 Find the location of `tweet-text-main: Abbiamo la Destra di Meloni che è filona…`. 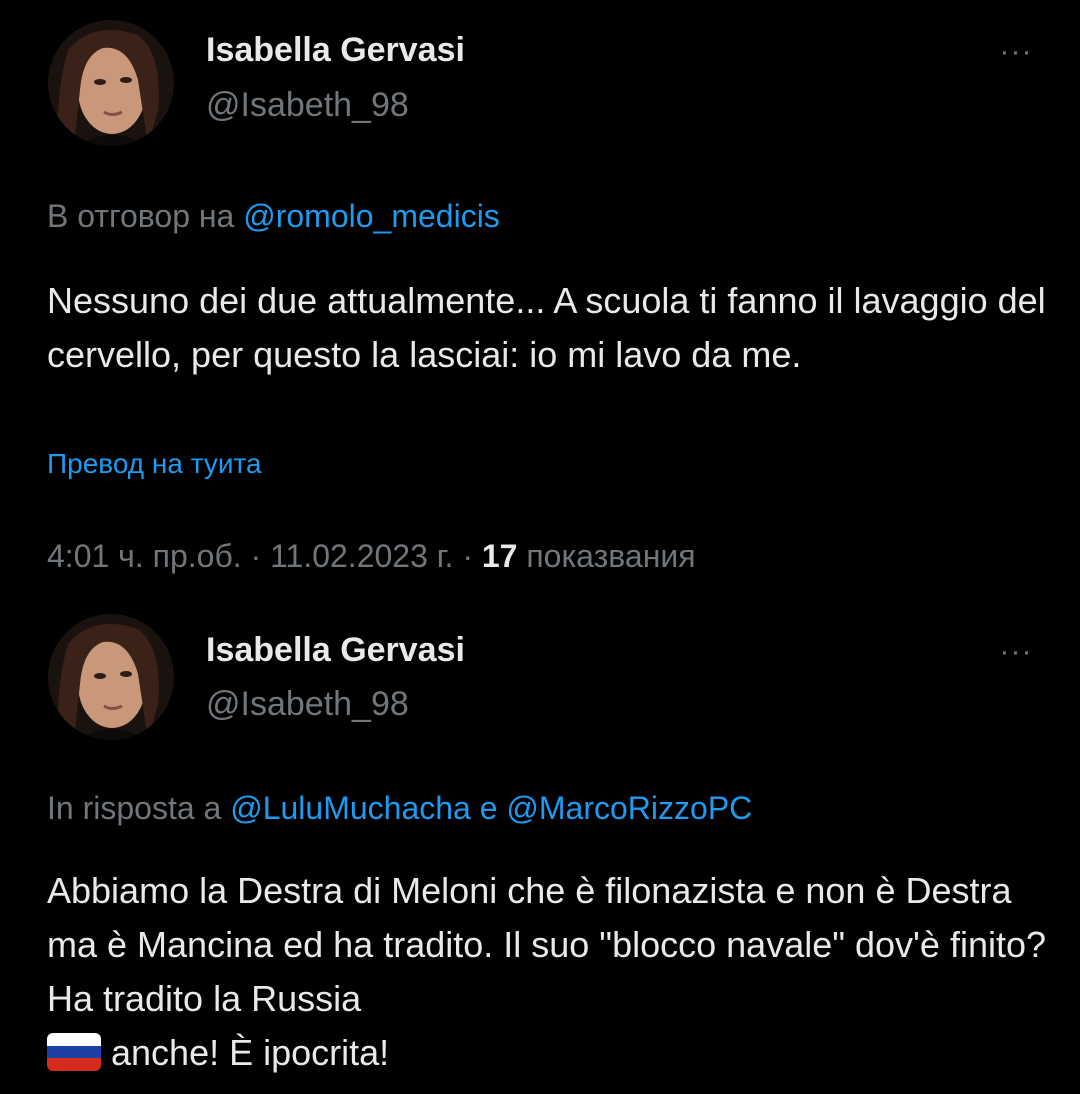

tweet-text-main: Abbiamo la Destra di Meloni che è filona… is located at coordinates (547, 944).